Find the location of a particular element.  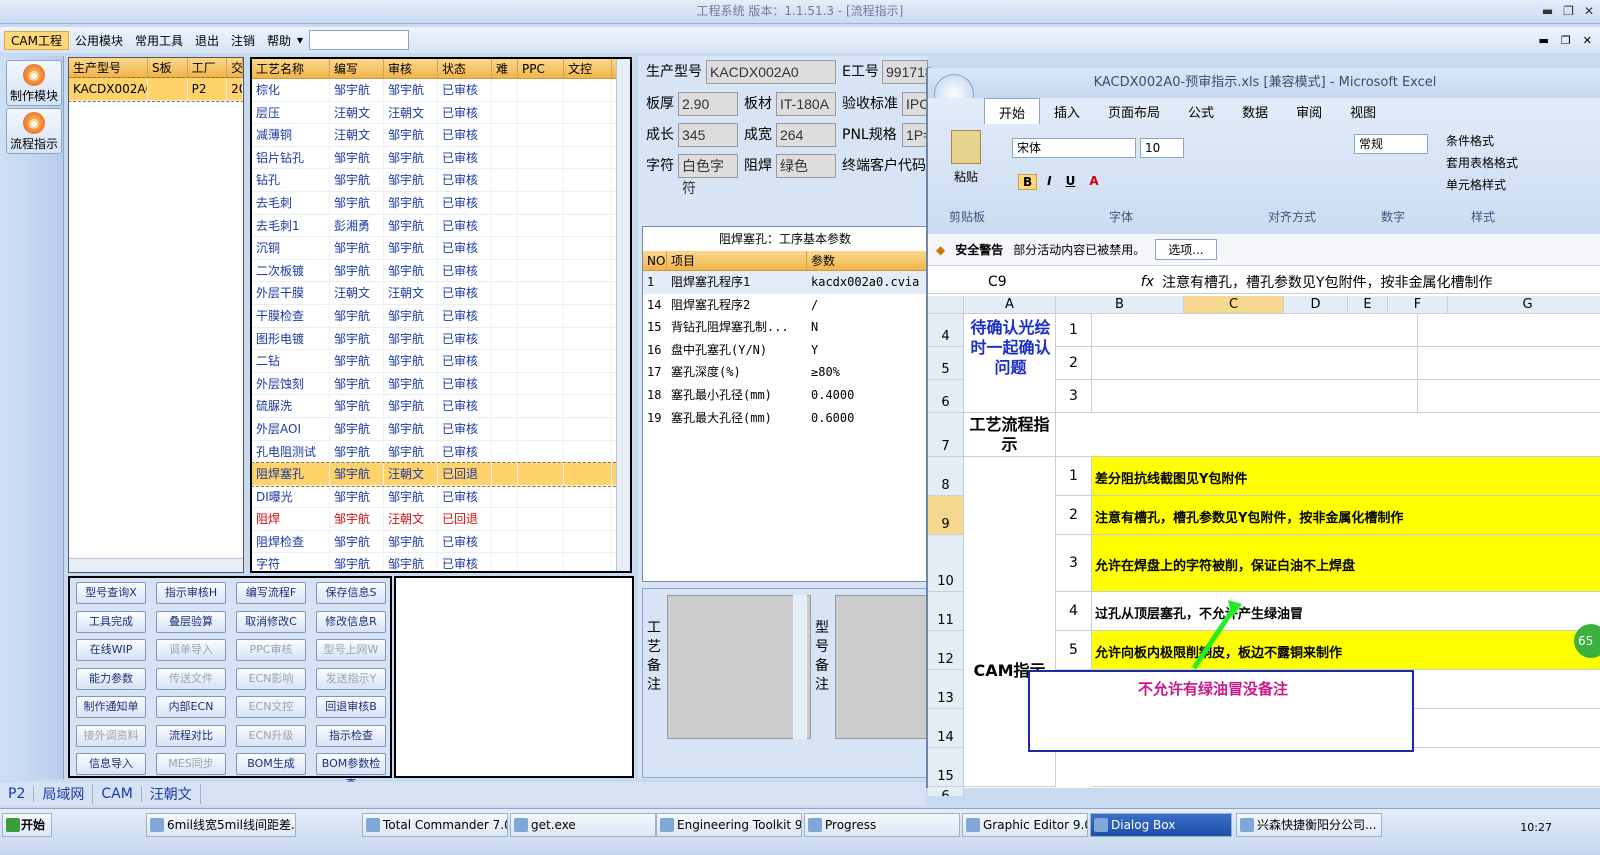

action-button: ECN升级 is located at coordinates (271, 735).